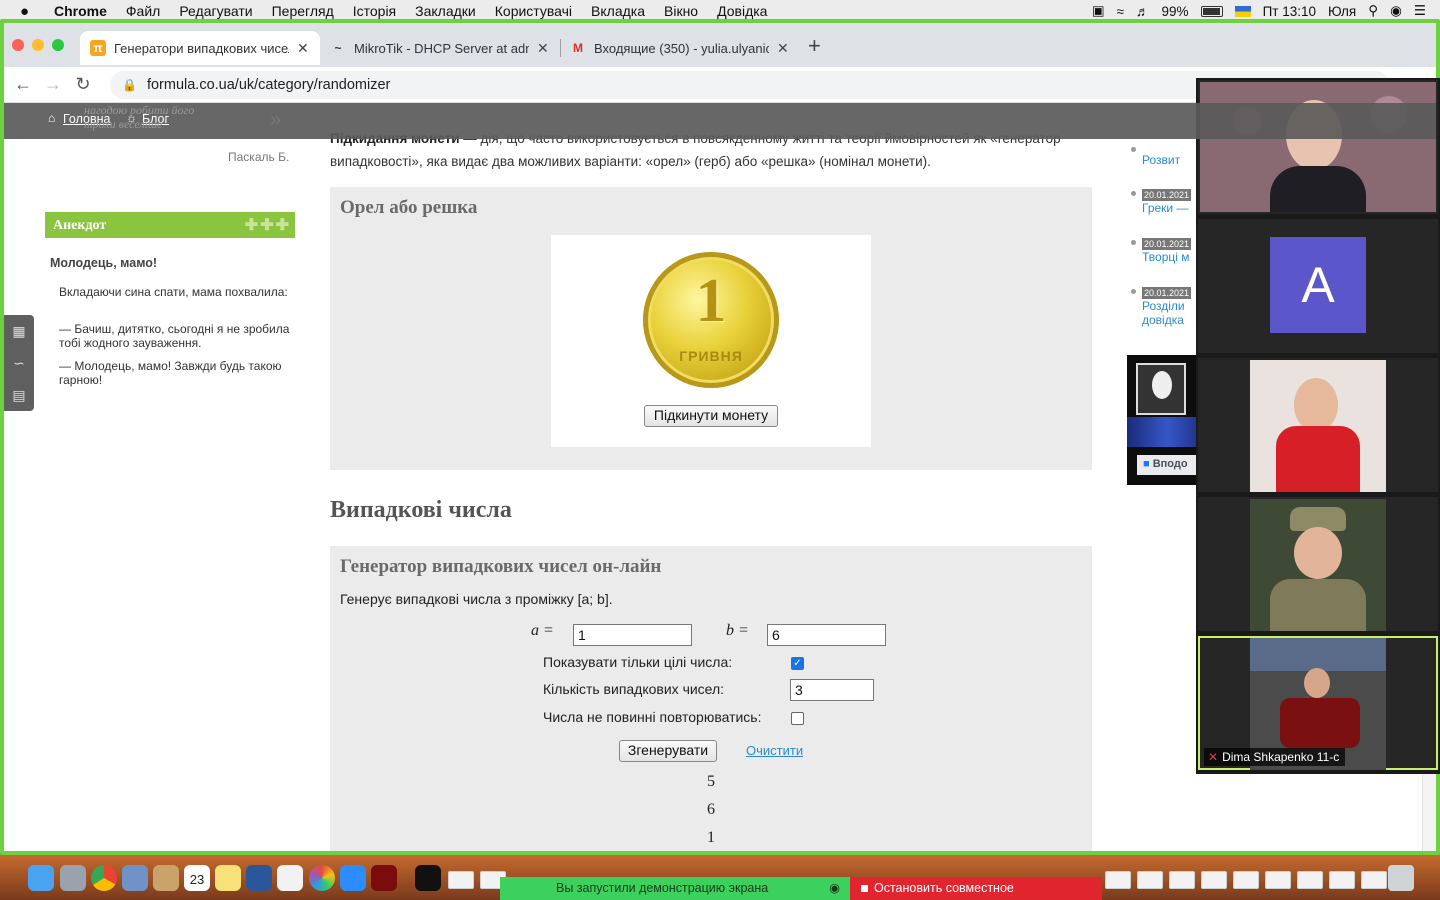 The image size is (1440, 900). Describe the element at coordinates (384, 878) in the screenshot. I see `flash-icon` at that location.